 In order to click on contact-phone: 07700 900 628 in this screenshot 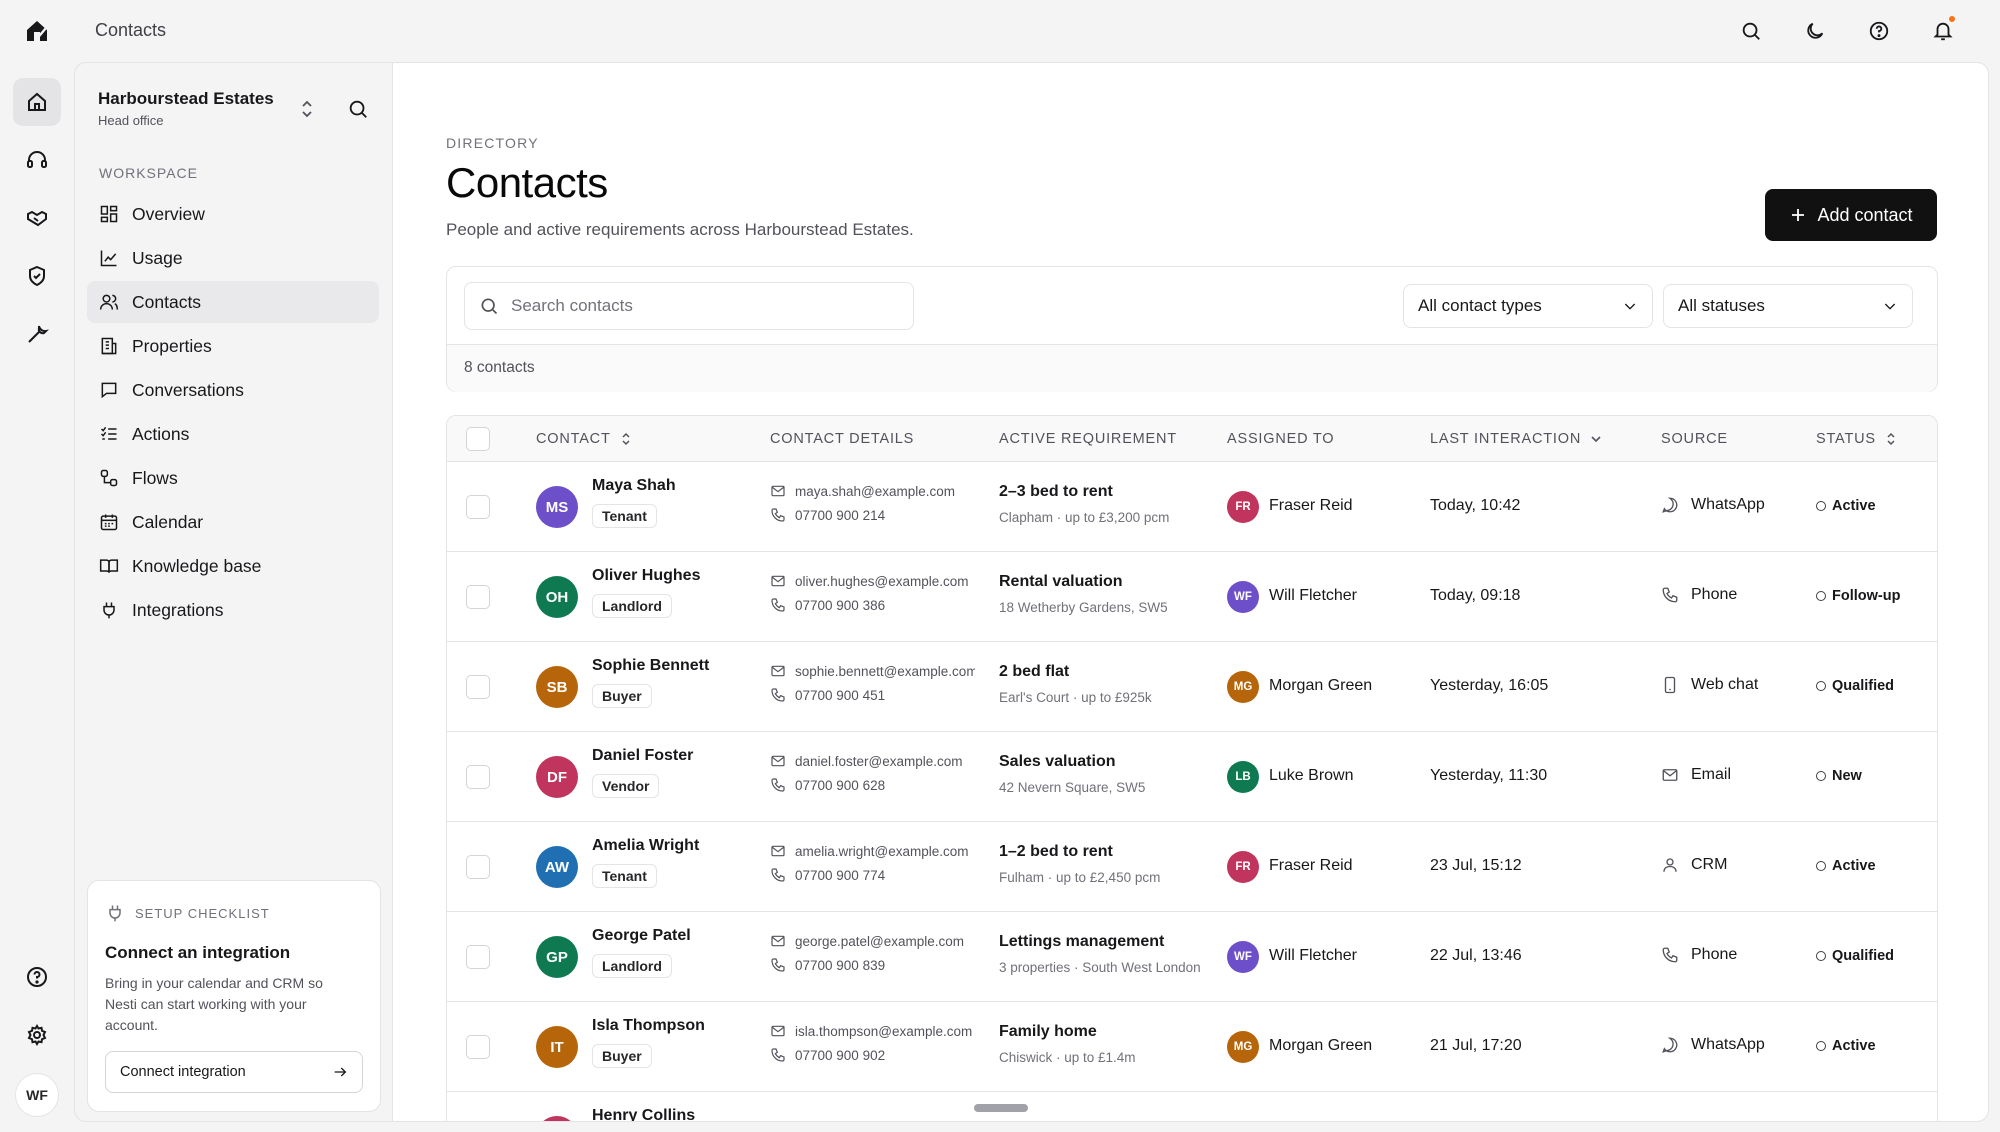, I will do `click(872, 785)`.